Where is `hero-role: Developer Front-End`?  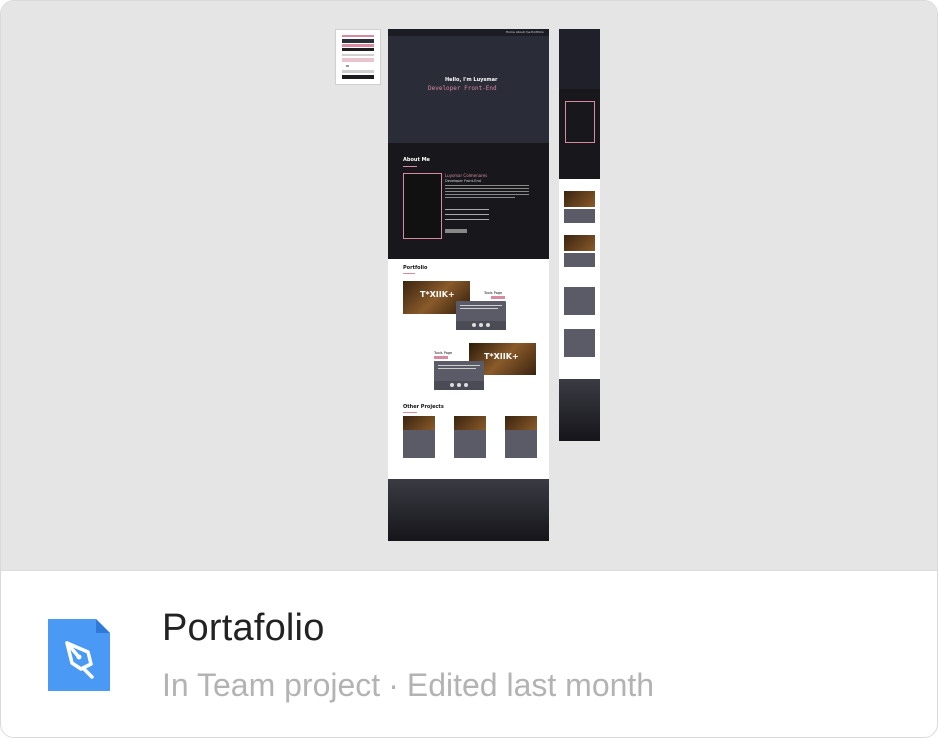
hero-role: Developer Front-End is located at coordinates (462, 88).